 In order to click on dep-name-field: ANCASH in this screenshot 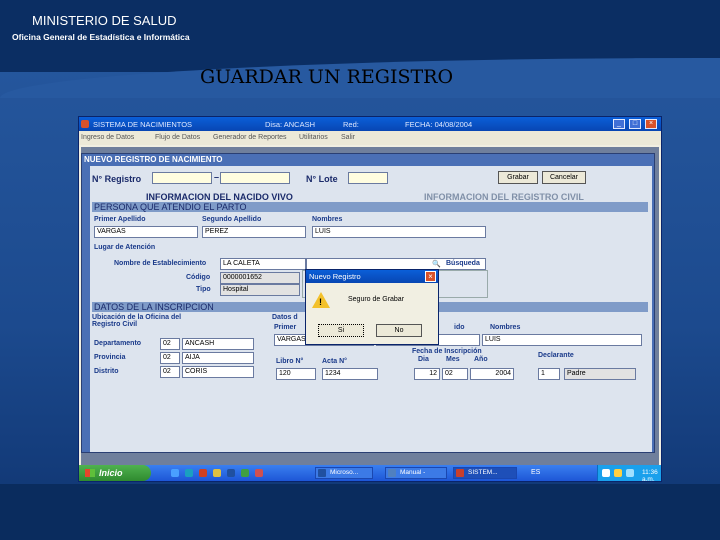, I will do `click(218, 344)`.